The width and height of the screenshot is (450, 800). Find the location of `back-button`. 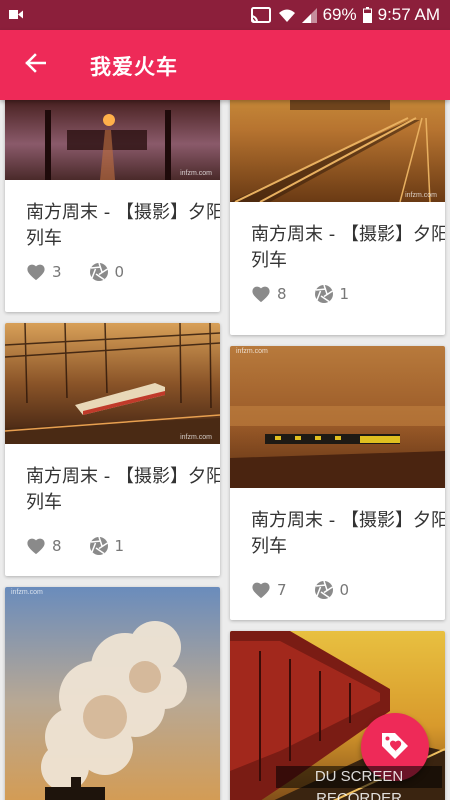

back-button is located at coordinates (35, 65).